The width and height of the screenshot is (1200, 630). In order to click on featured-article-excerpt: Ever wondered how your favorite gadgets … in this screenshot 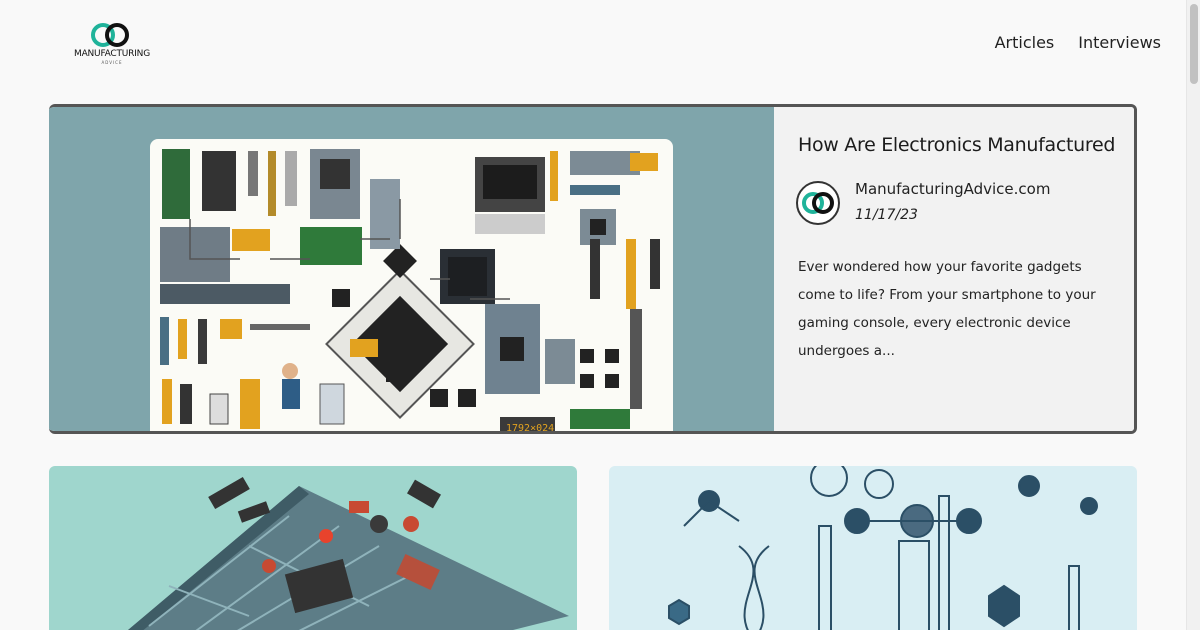, I will do `click(947, 309)`.